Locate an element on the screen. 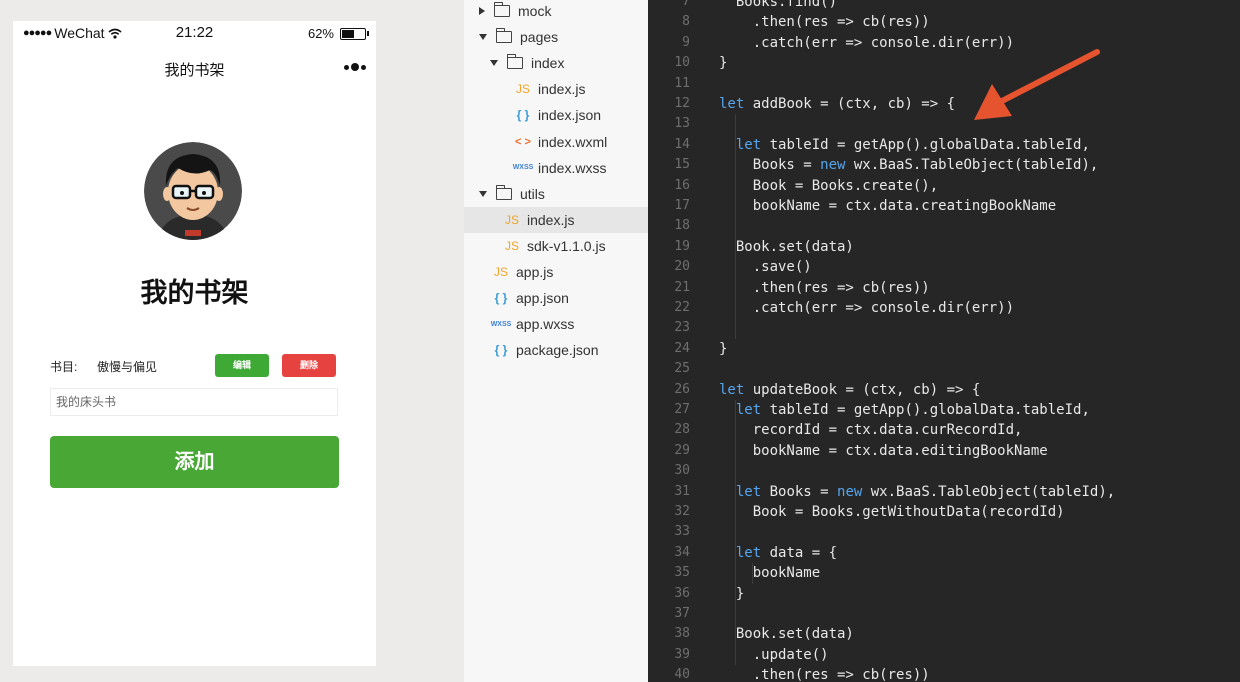 The width and height of the screenshot is (1240, 682). tree-item-label: package.json is located at coordinates (557, 350).